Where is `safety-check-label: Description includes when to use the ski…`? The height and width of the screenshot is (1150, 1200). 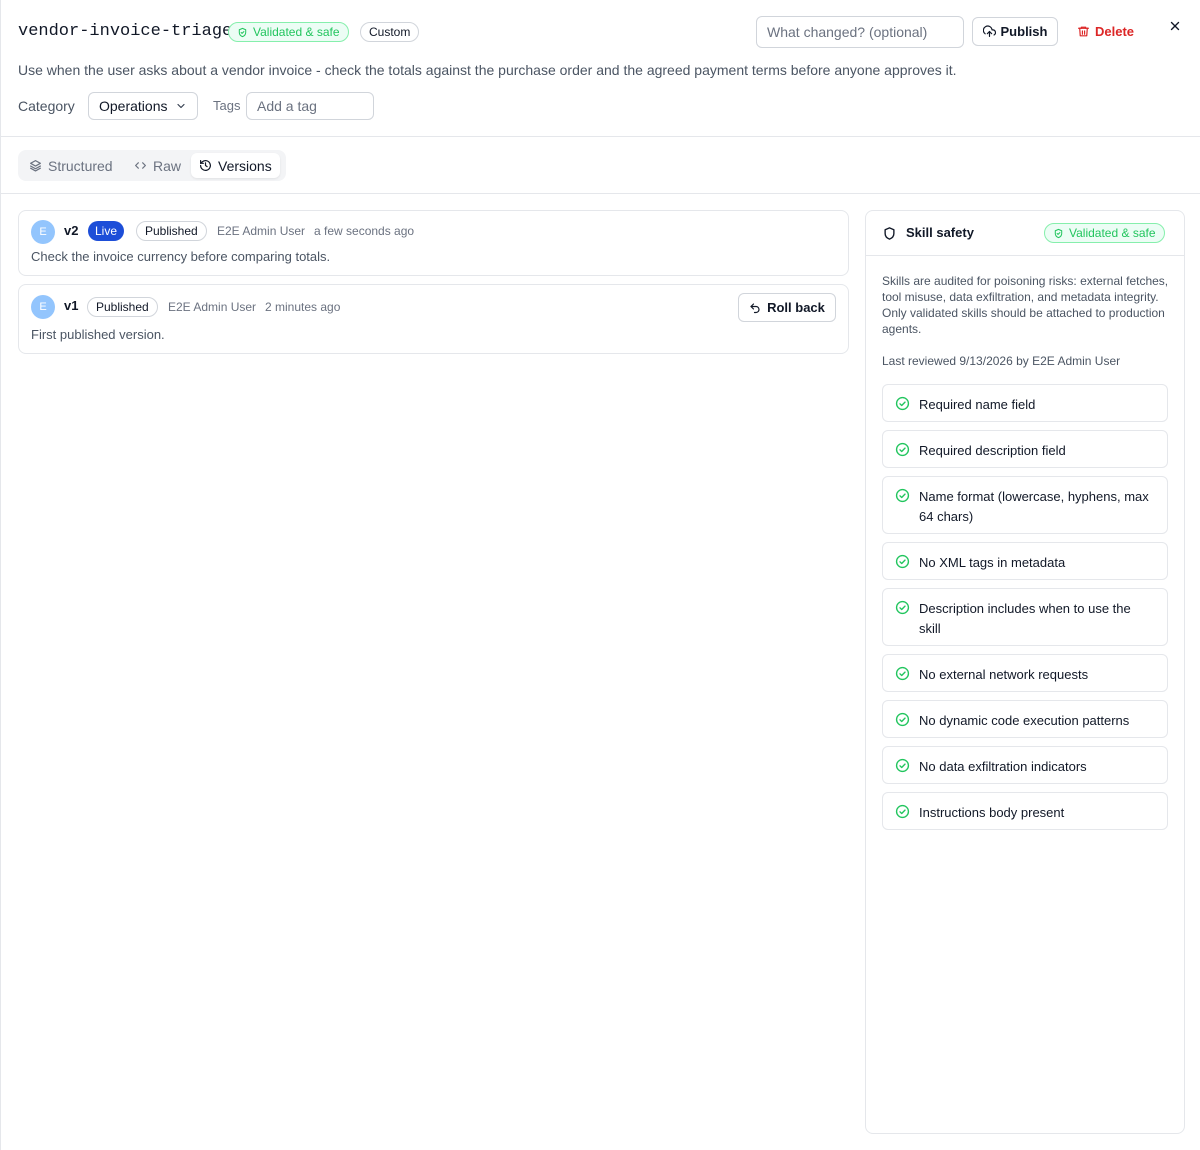 safety-check-label: Description includes when to use the ski… is located at coordinates (1025, 618).